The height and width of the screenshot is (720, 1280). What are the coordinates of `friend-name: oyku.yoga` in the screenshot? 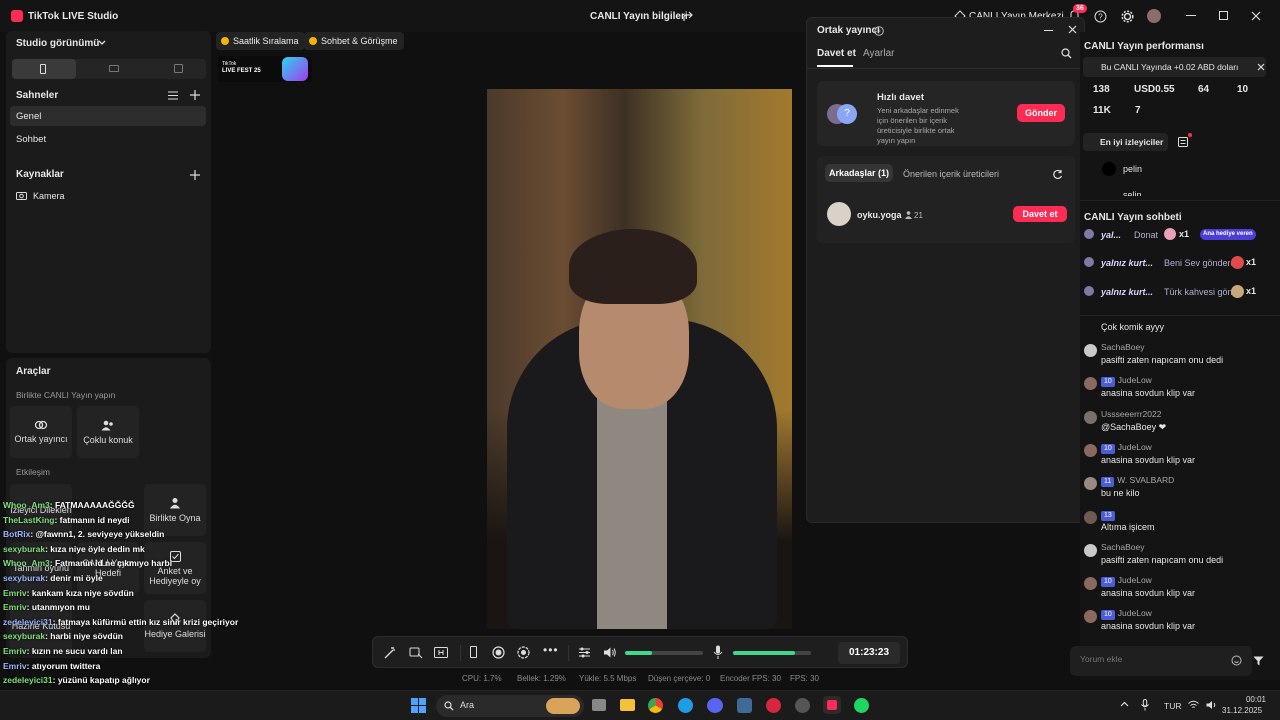 It's located at (879, 215).